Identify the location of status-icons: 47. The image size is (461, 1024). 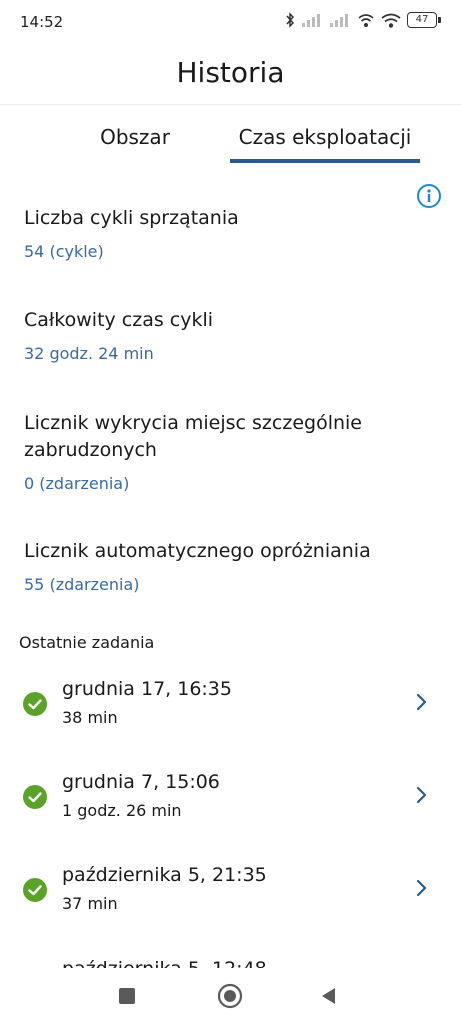
(363, 20).